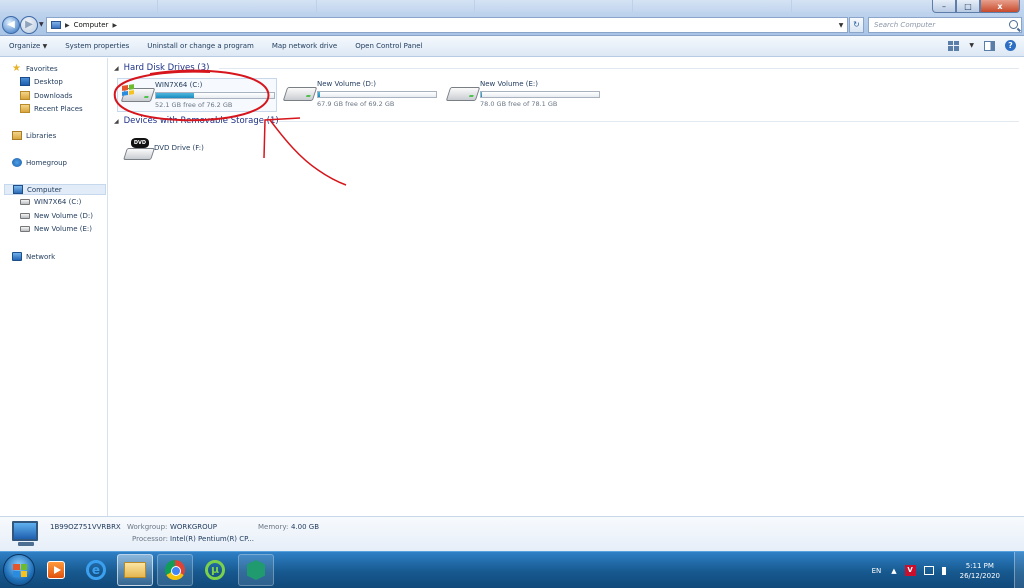  I want to click on map-network-drive-button: Map network drive, so click(304, 46).